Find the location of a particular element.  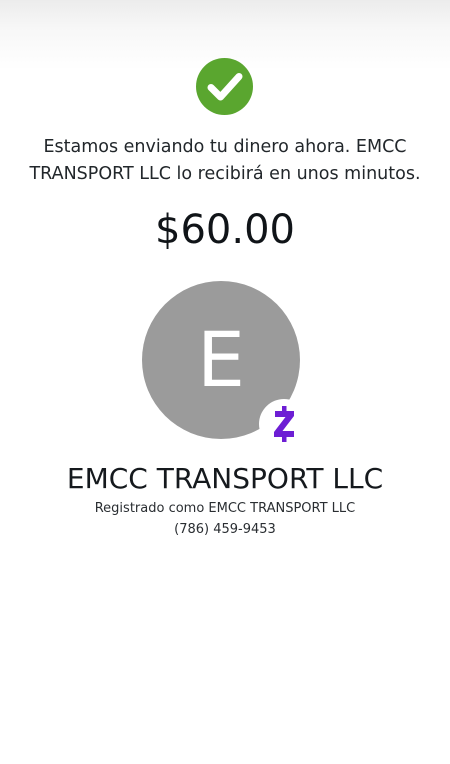

registered-as-text: Registrado como EMCC TRANSPORT LLC is located at coordinates (225, 508).